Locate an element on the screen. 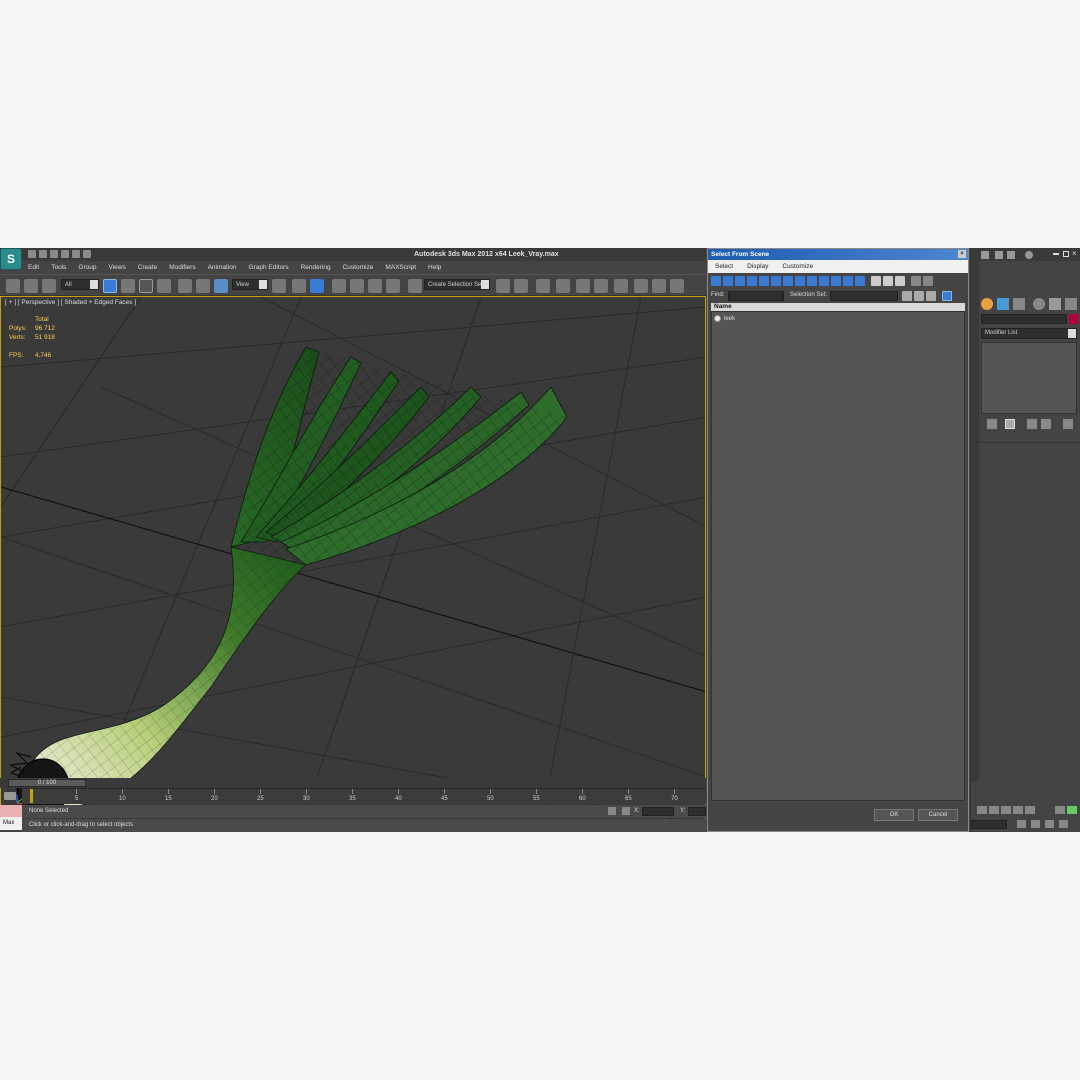 The image size is (1080, 1080). previous-frame-icon is located at coordinates (994, 810).